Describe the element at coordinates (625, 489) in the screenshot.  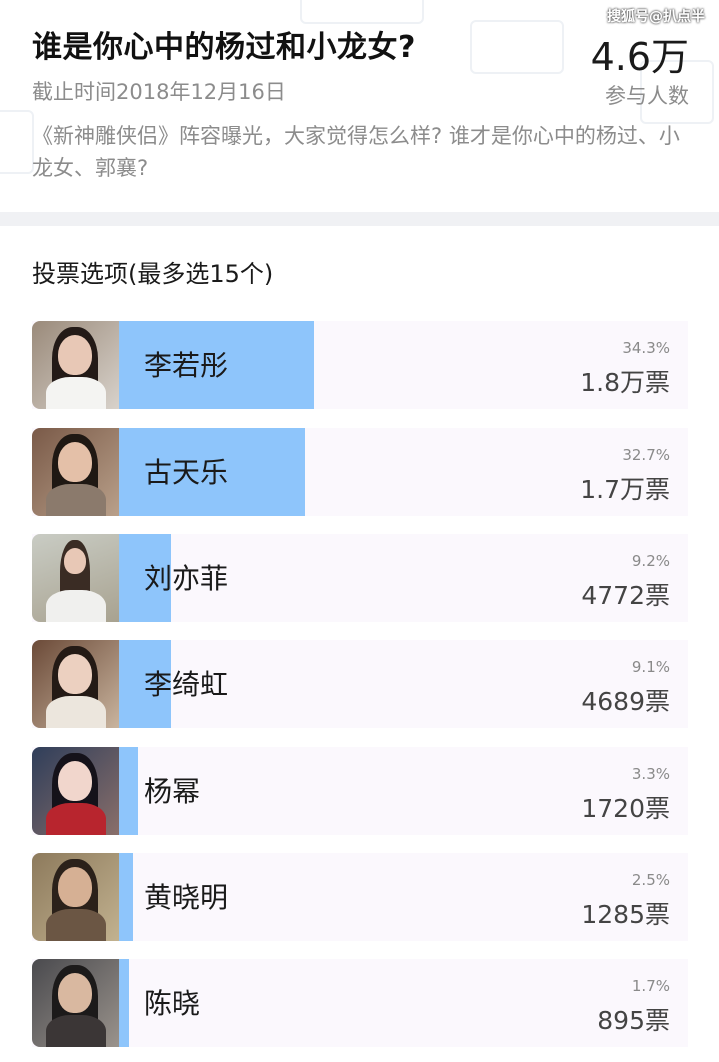
I see `option-votes: 1.7万票` at that location.